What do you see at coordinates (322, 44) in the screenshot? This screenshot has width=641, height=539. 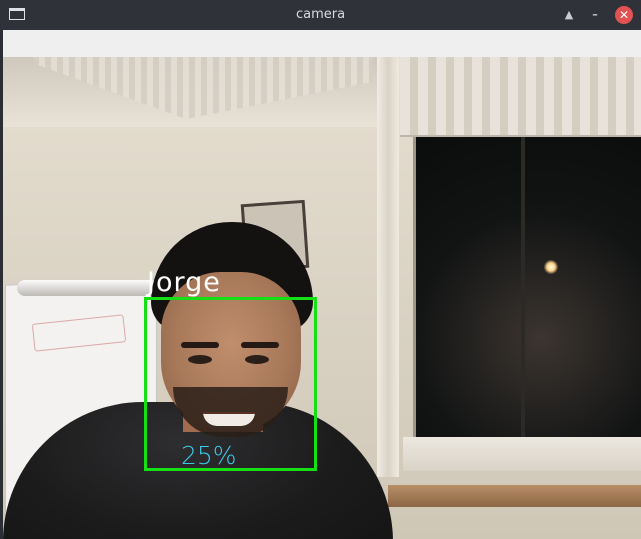 I see `window-toolbar` at bounding box center [322, 44].